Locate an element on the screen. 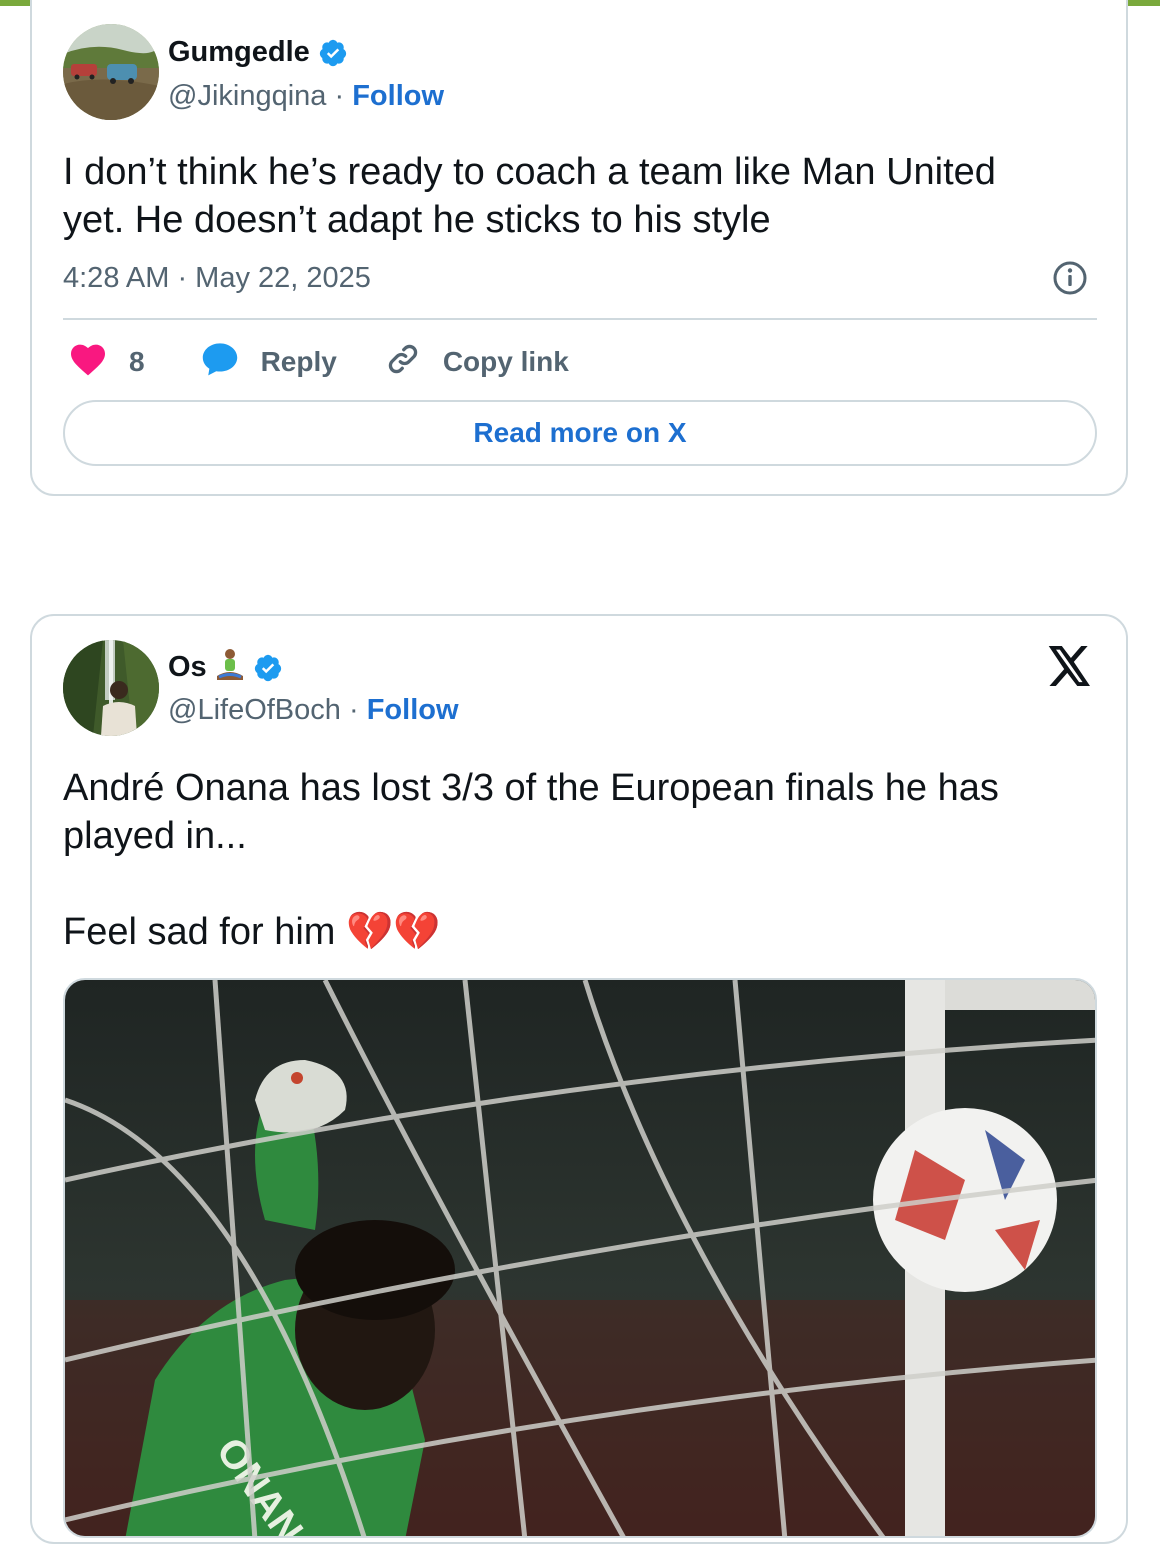  author-name: Os is located at coordinates (187, 667).